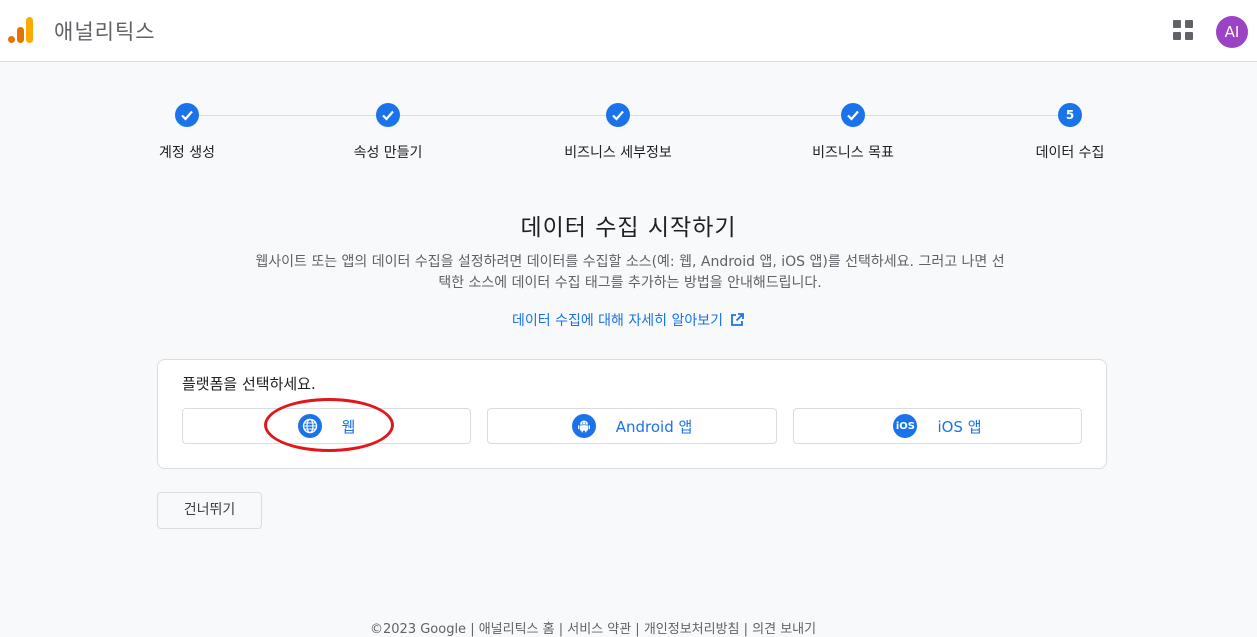 The height and width of the screenshot is (637, 1257). What do you see at coordinates (388, 115) in the screenshot?
I see `step-2-check-icon` at bounding box center [388, 115].